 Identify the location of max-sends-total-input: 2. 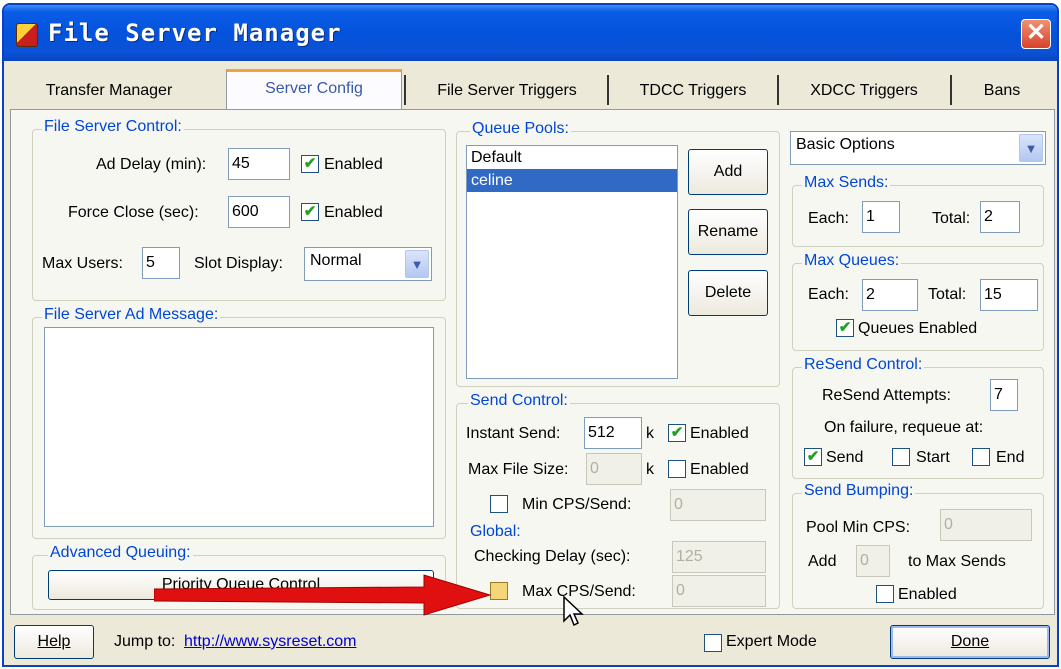
(1000, 217).